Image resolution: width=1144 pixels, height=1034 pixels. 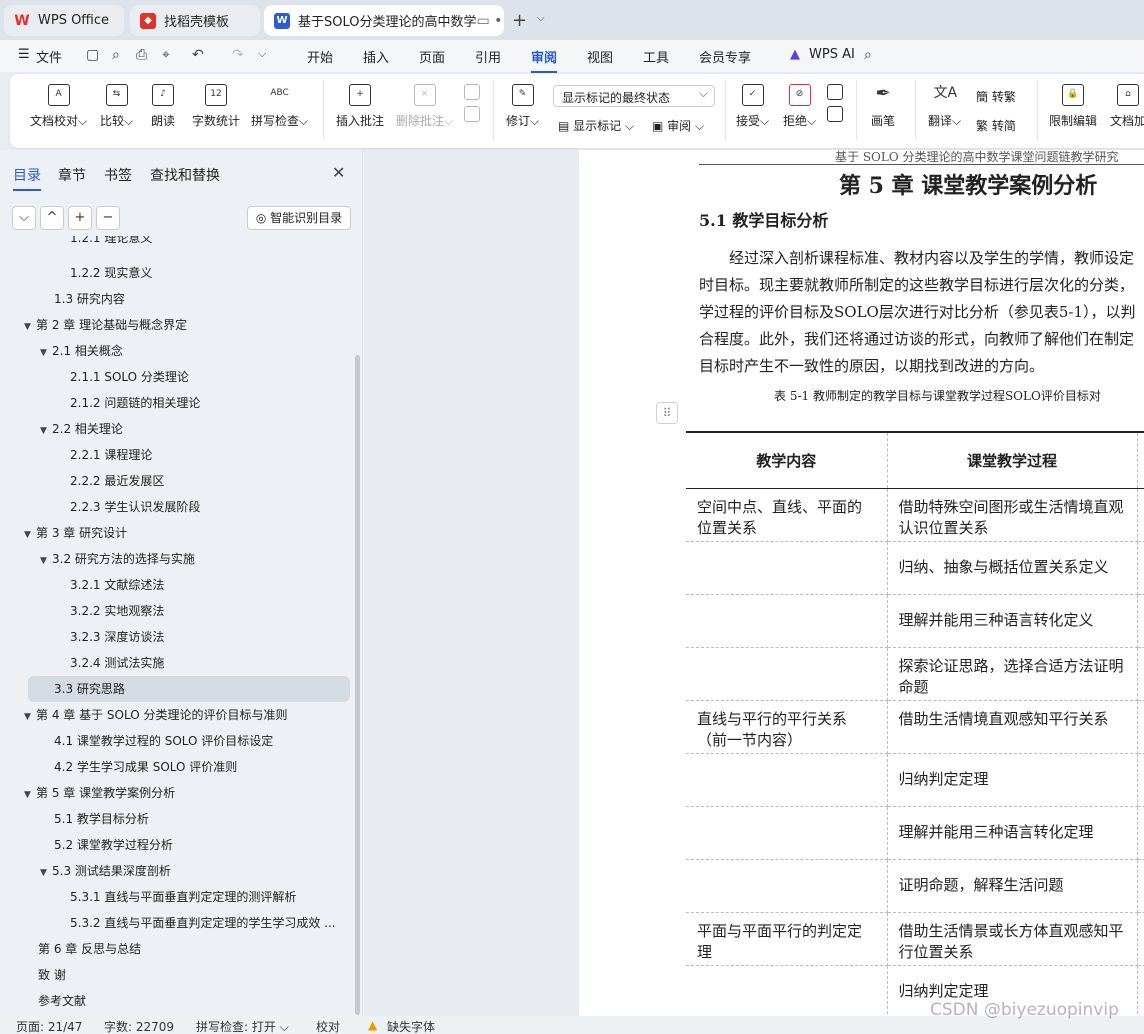 I want to click on tab-find-replace: 查找和替换, so click(x=185, y=175).